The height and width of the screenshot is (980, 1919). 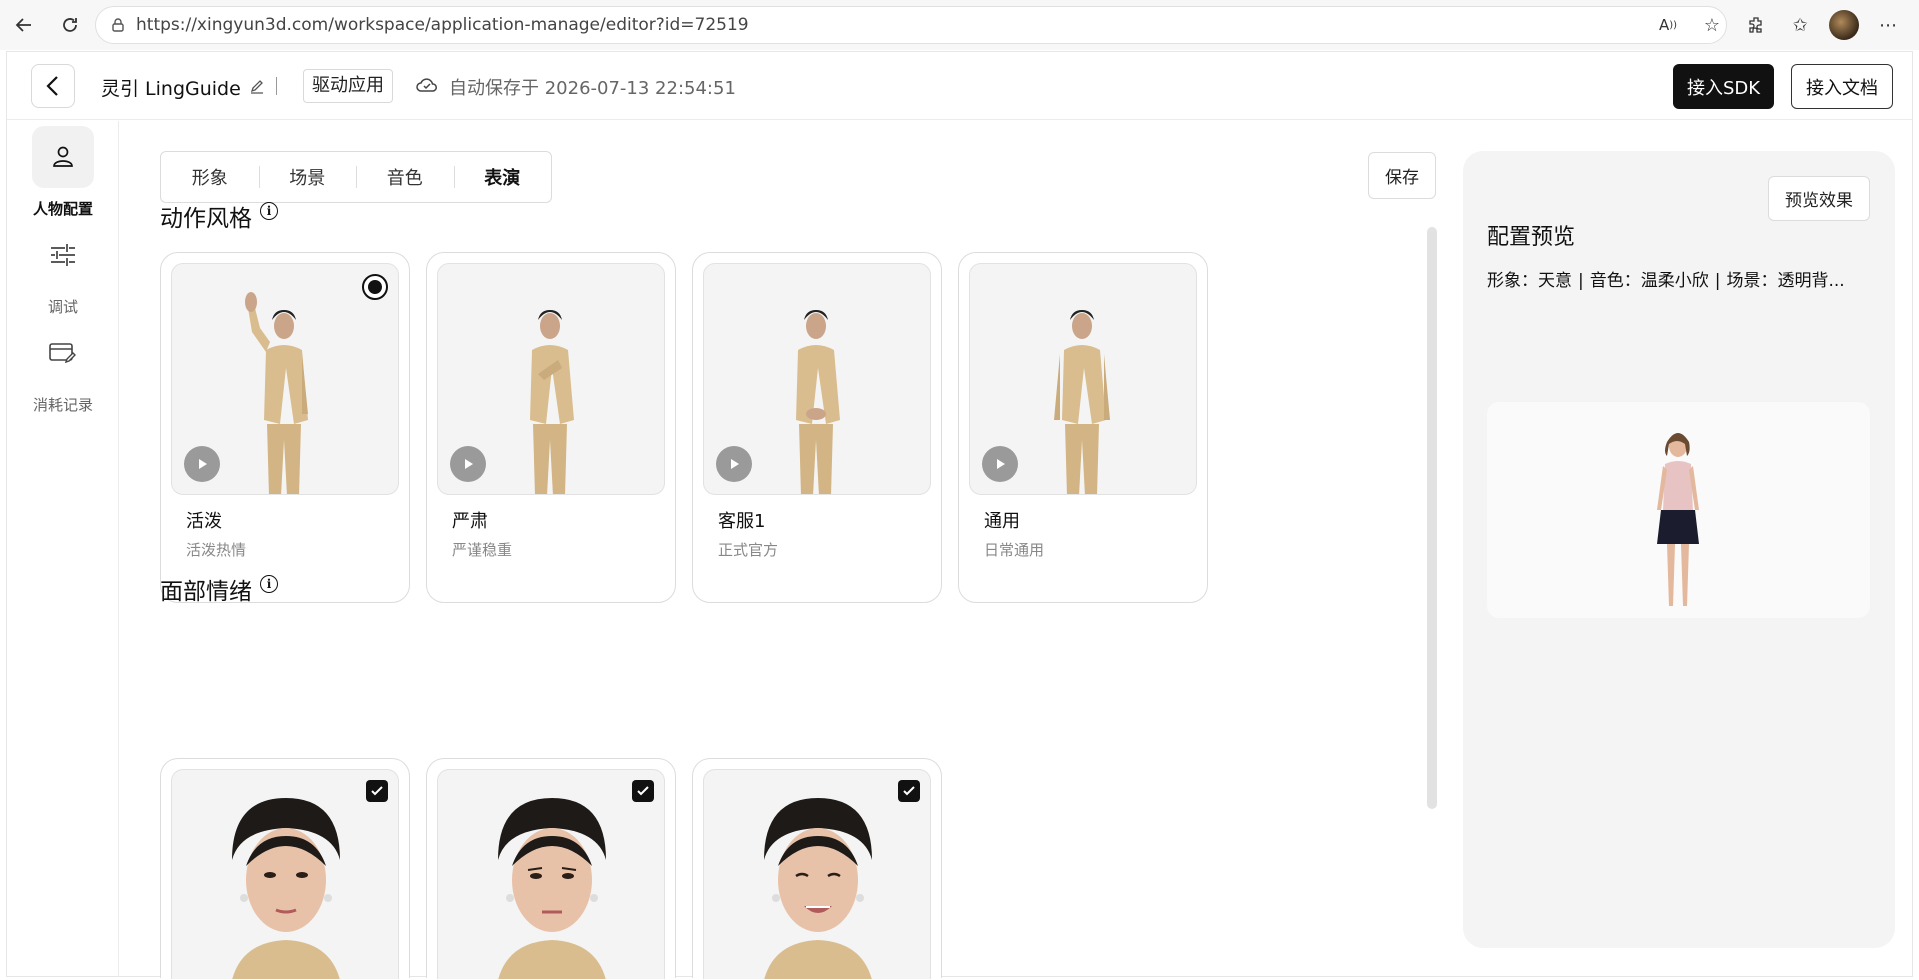 What do you see at coordinates (204, 521) in the screenshot?
I see `card-title: 活泼` at bounding box center [204, 521].